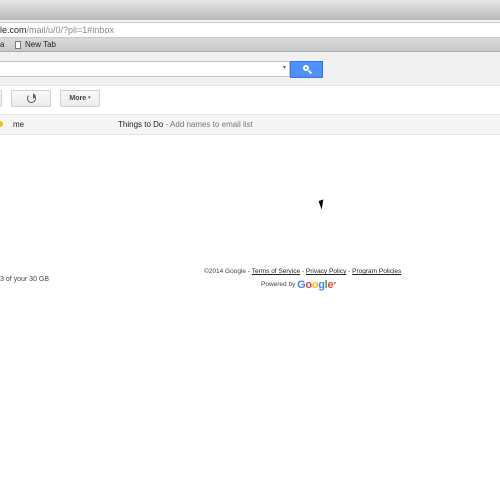  I want to click on more-button: More ▾, so click(80, 98).